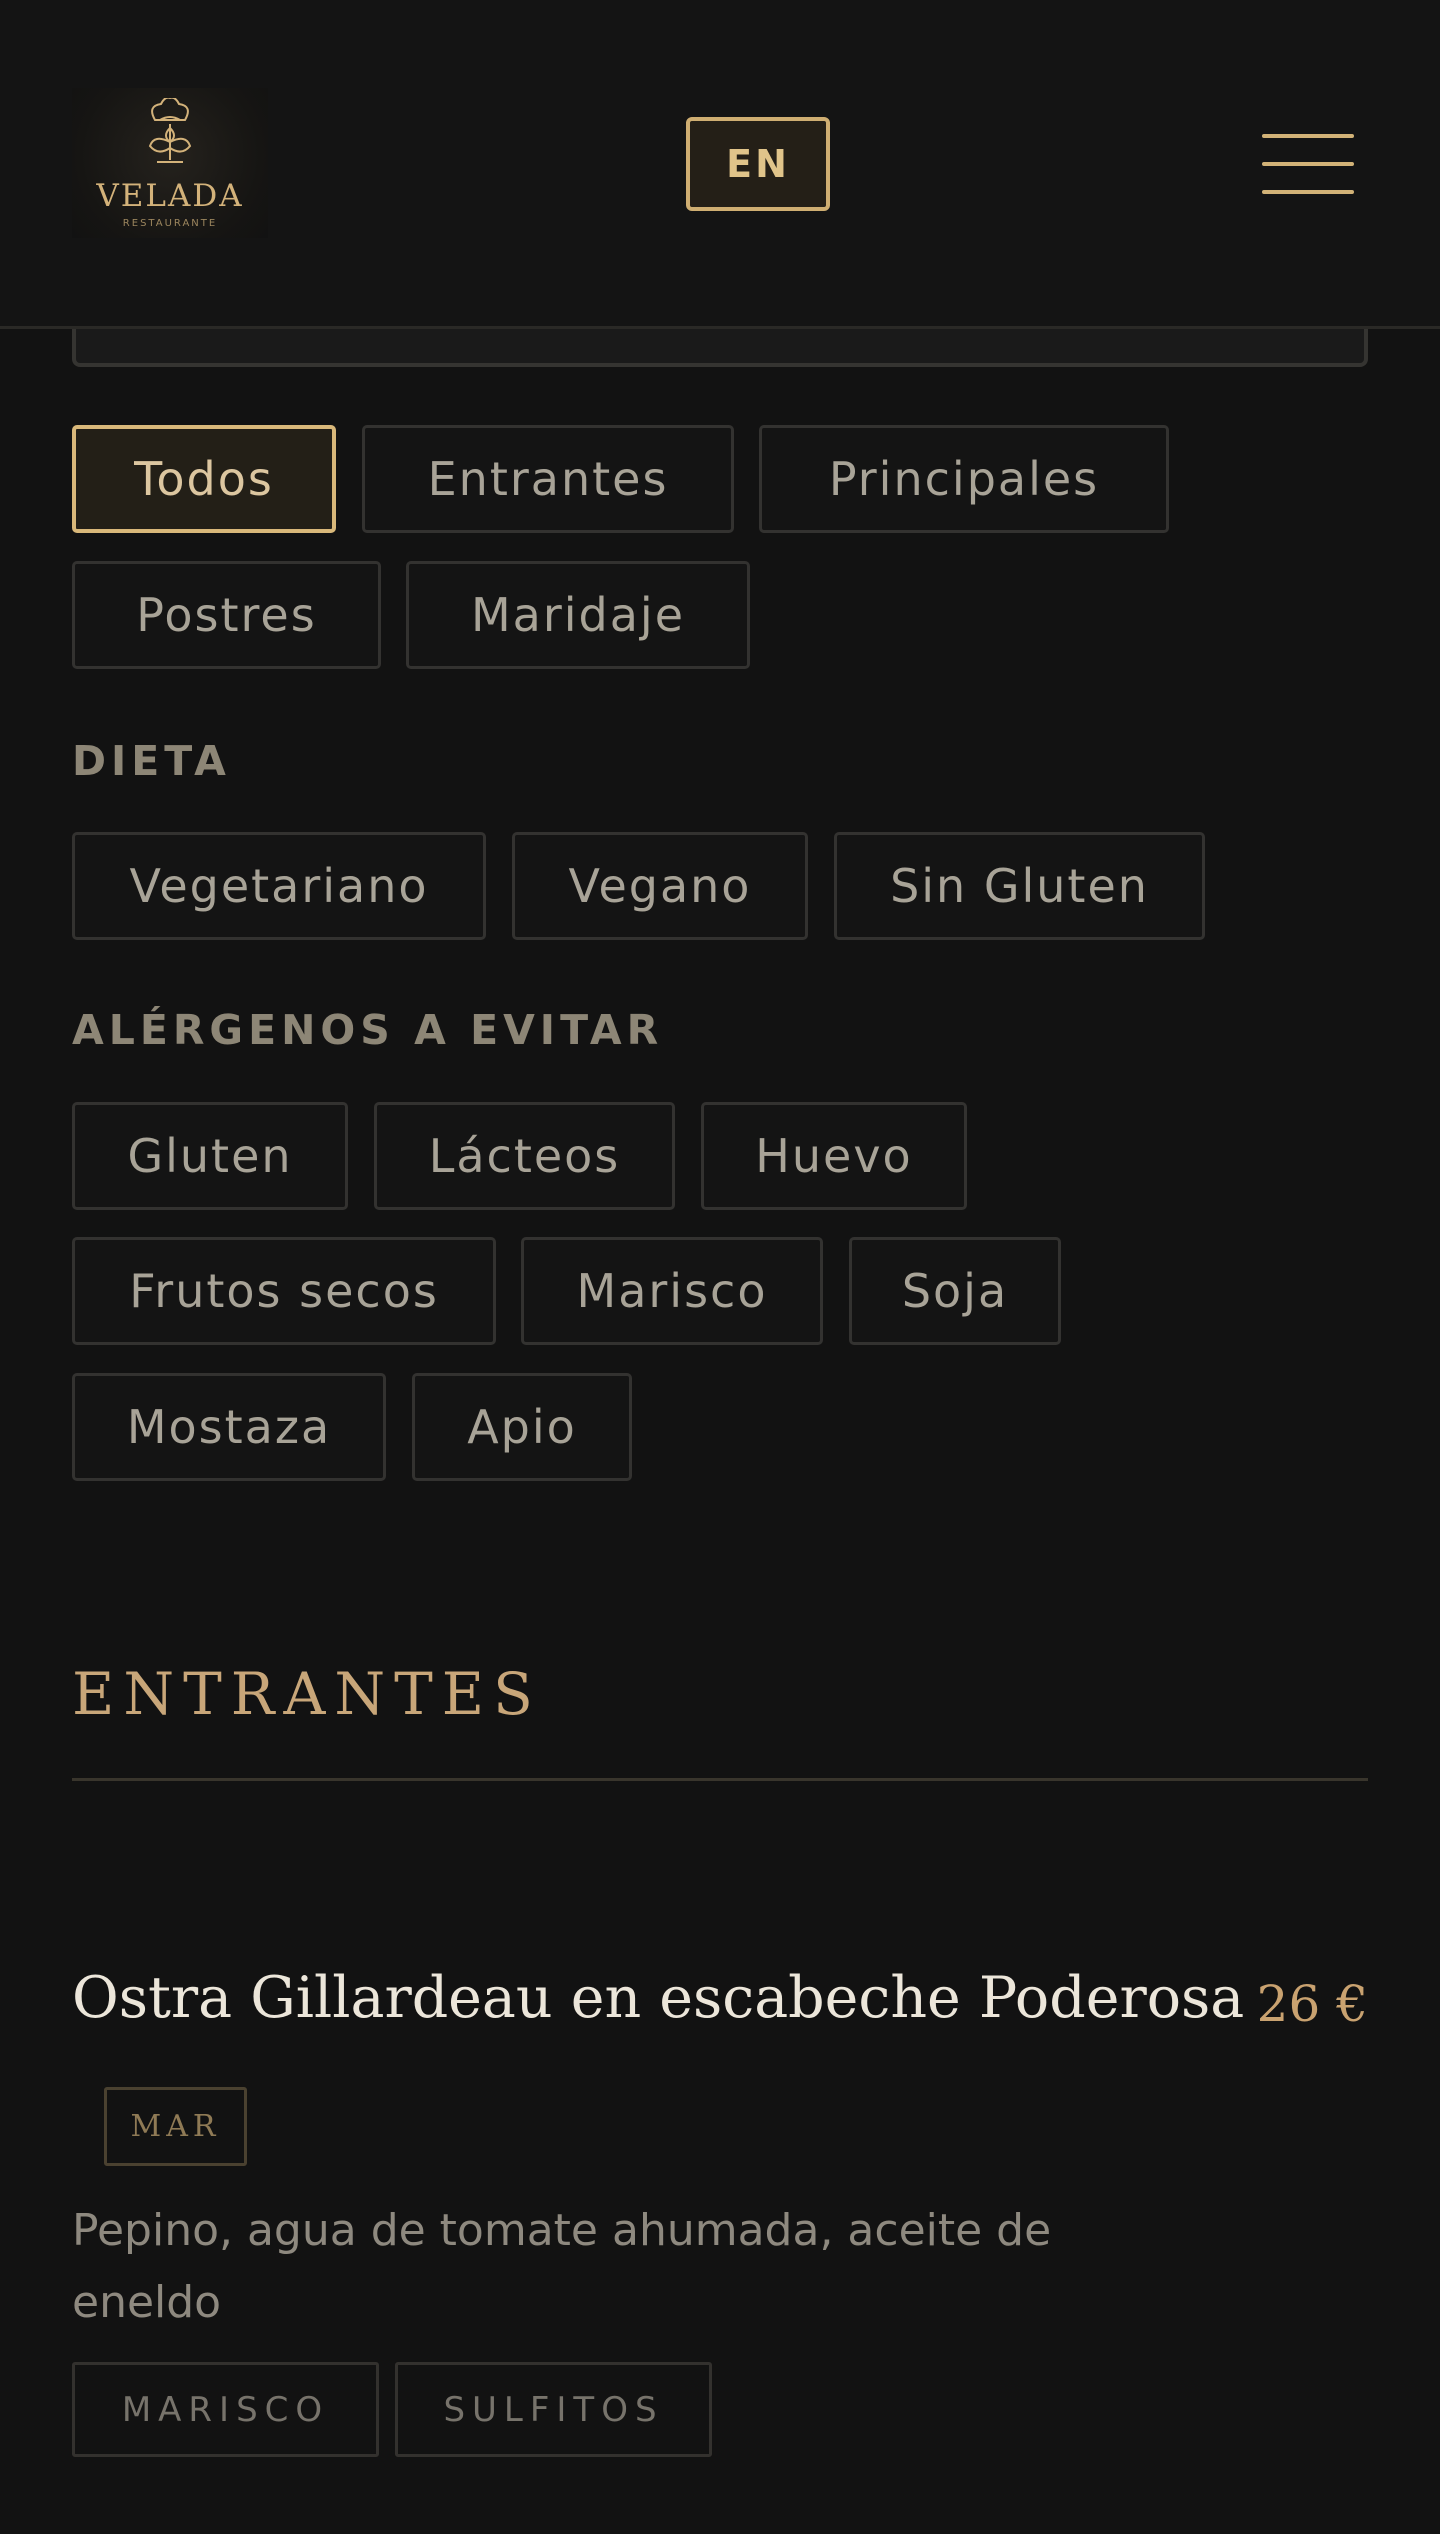  What do you see at coordinates (226, 615) in the screenshot?
I see `category-chip-postres: Postres` at bounding box center [226, 615].